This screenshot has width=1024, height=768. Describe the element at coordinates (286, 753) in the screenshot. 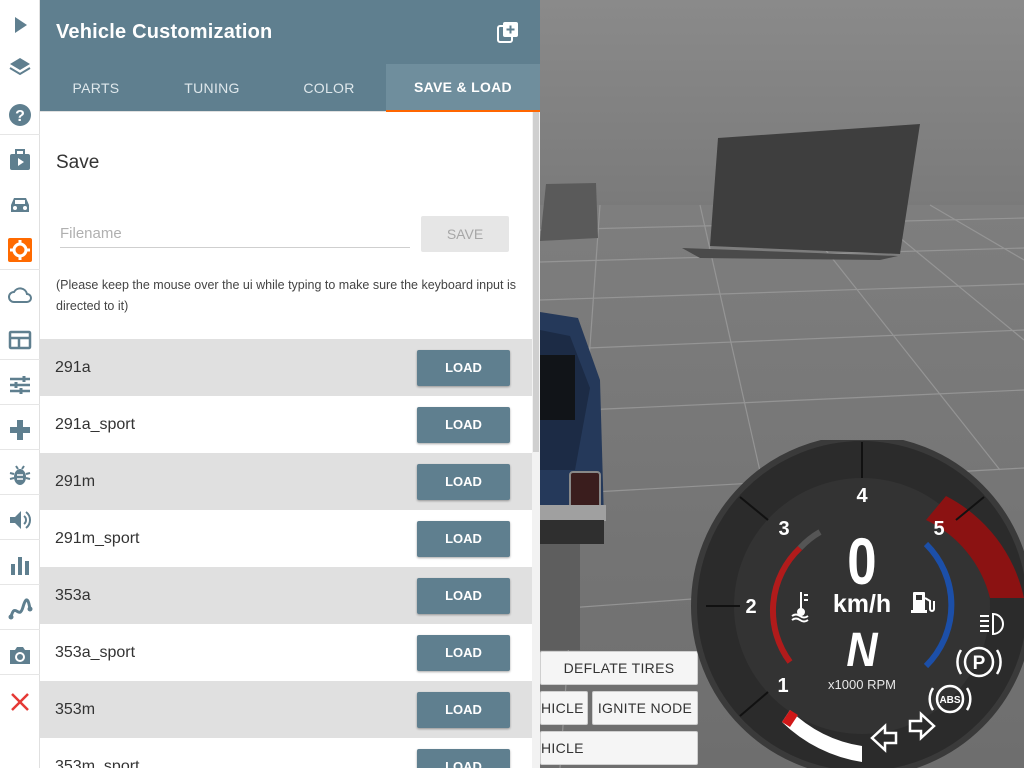

I see `config-row: 353m_sport LOAD` at that location.